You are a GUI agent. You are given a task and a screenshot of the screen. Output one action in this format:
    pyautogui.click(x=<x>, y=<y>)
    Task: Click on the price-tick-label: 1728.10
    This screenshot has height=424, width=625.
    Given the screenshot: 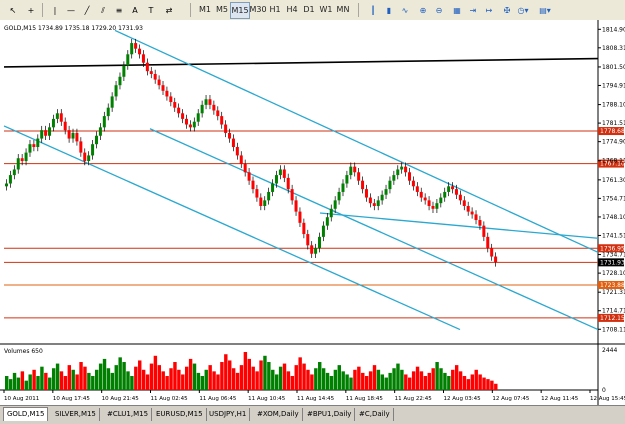 What is the action you would take?
    pyautogui.click(x=613, y=273)
    